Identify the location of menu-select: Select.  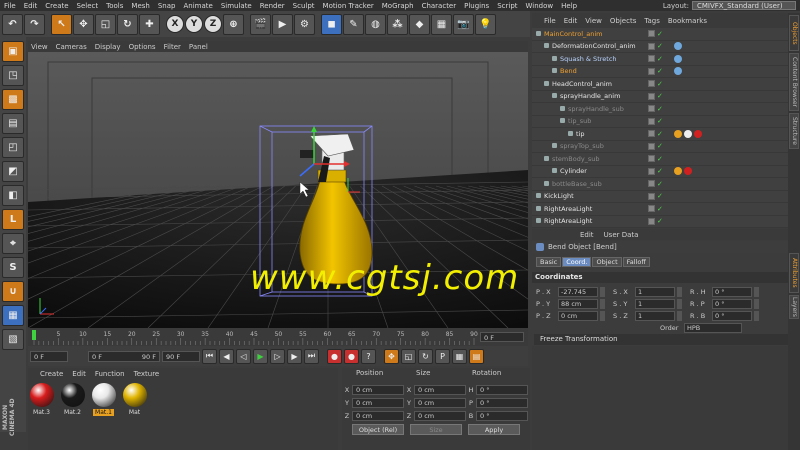
(88, 6).